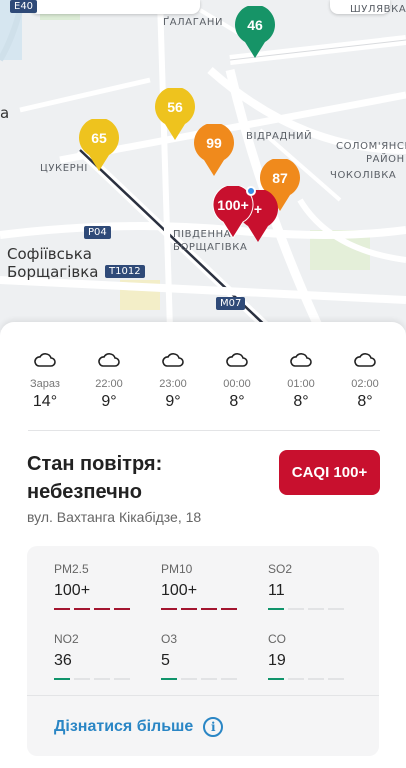  Describe the element at coordinates (203, 695) in the screenshot. I see `pollutants-divider` at that location.